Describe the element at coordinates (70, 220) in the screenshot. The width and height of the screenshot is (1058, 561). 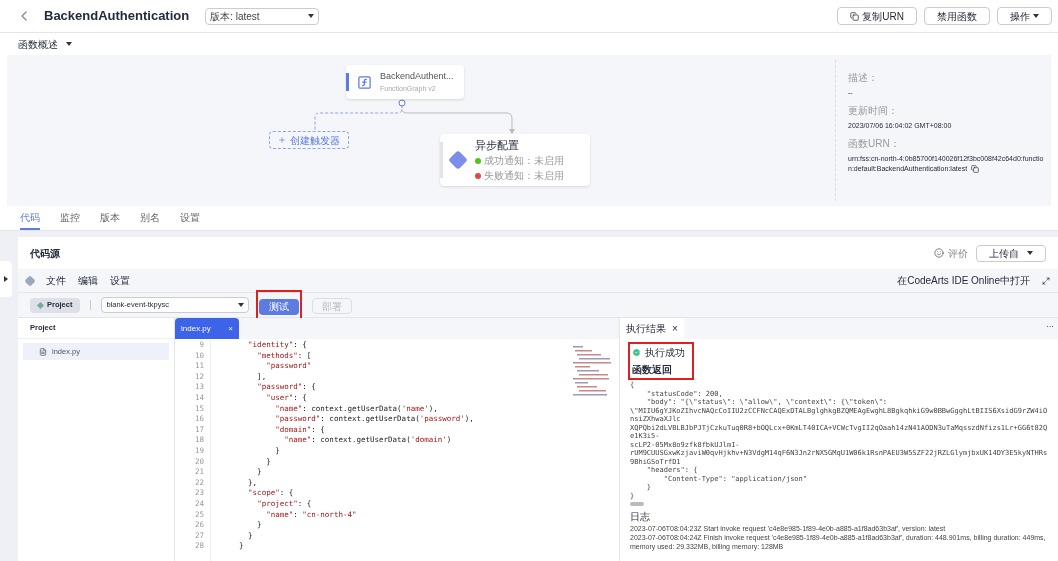
I see `tab: 监控` at that location.